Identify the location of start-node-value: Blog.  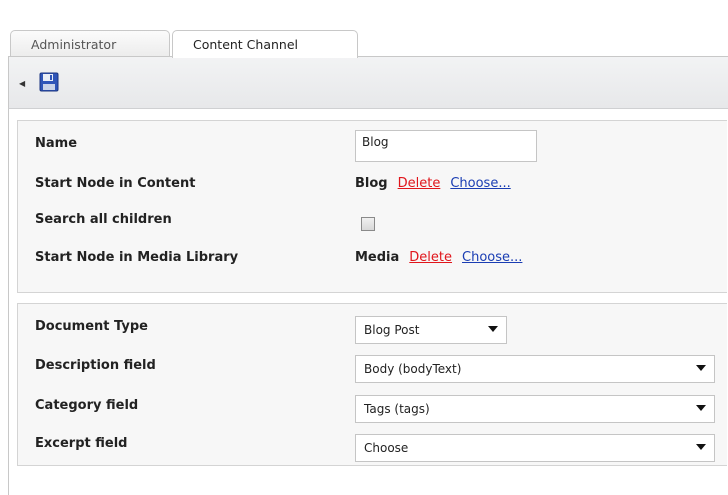
(371, 183).